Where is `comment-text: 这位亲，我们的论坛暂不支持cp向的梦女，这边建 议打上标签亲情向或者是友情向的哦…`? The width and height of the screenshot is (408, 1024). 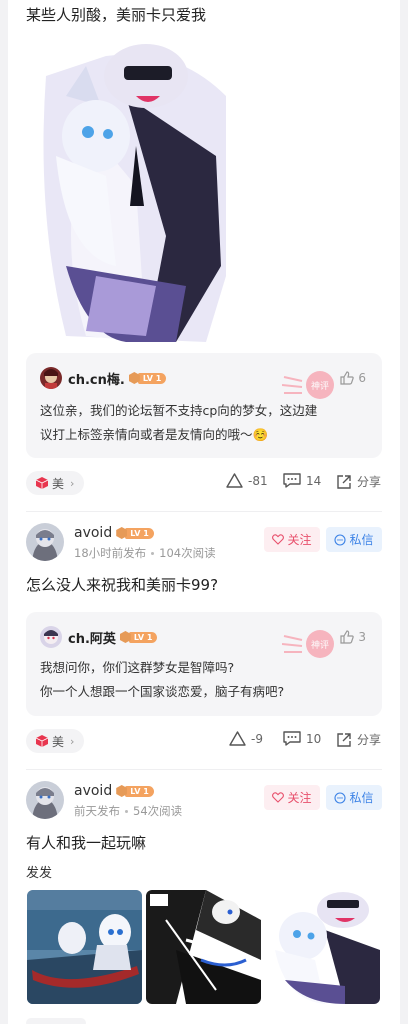 comment-text: 这位亲，我们的论坛暂不支持cp向的梦女，这边建 议打上标签亲情向或者是友情向的哦… is located at coordinates (204, 423).